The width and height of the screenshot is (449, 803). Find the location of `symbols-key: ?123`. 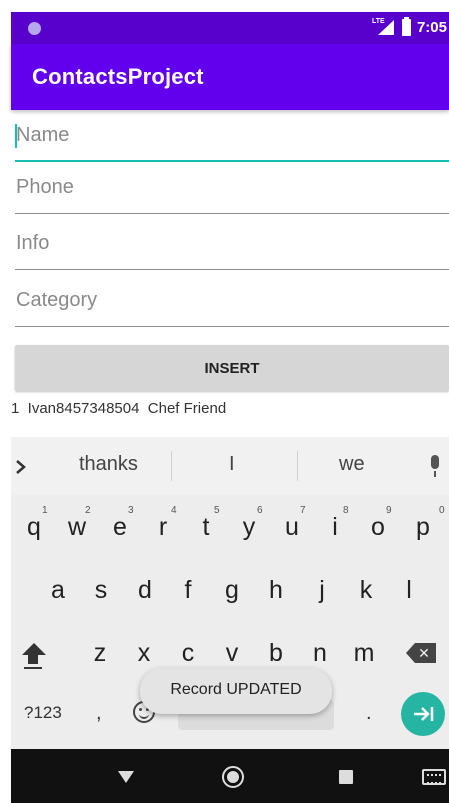

symbols-key: ?123 is located at coordinates (43, 713).